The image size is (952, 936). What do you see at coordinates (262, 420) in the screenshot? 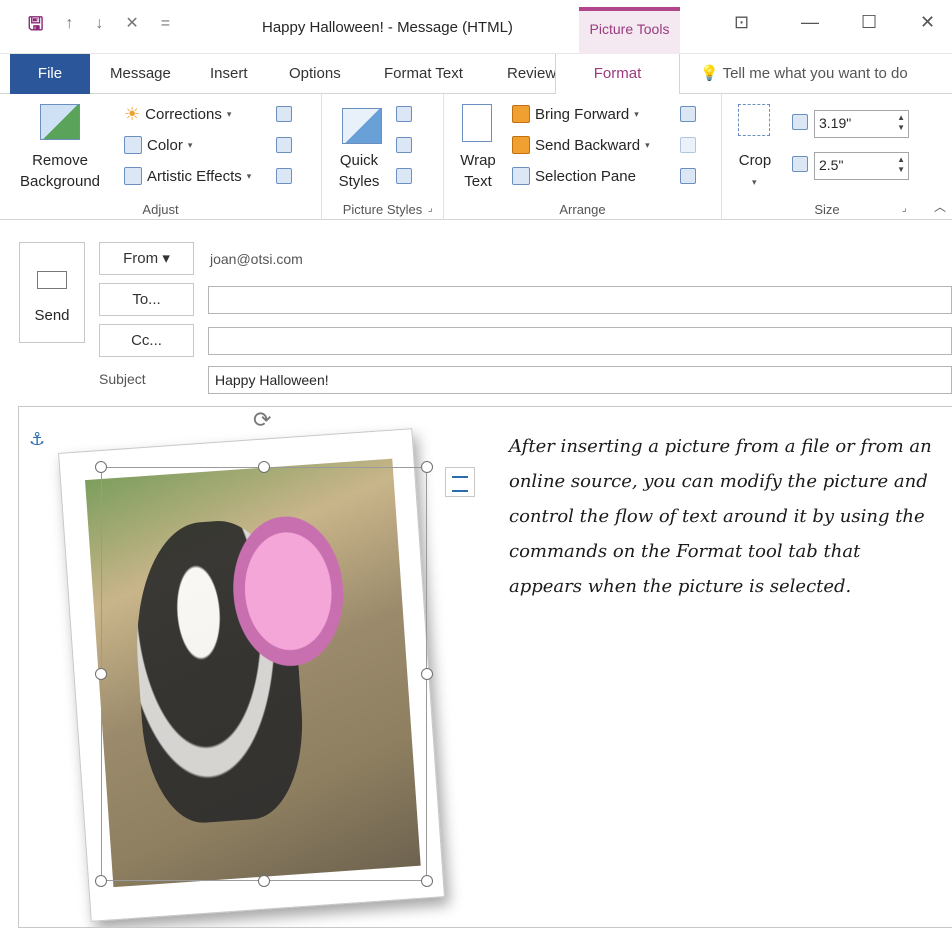
I see `rotate-handle-icon: ⟳` at bounding box center [262, 420].